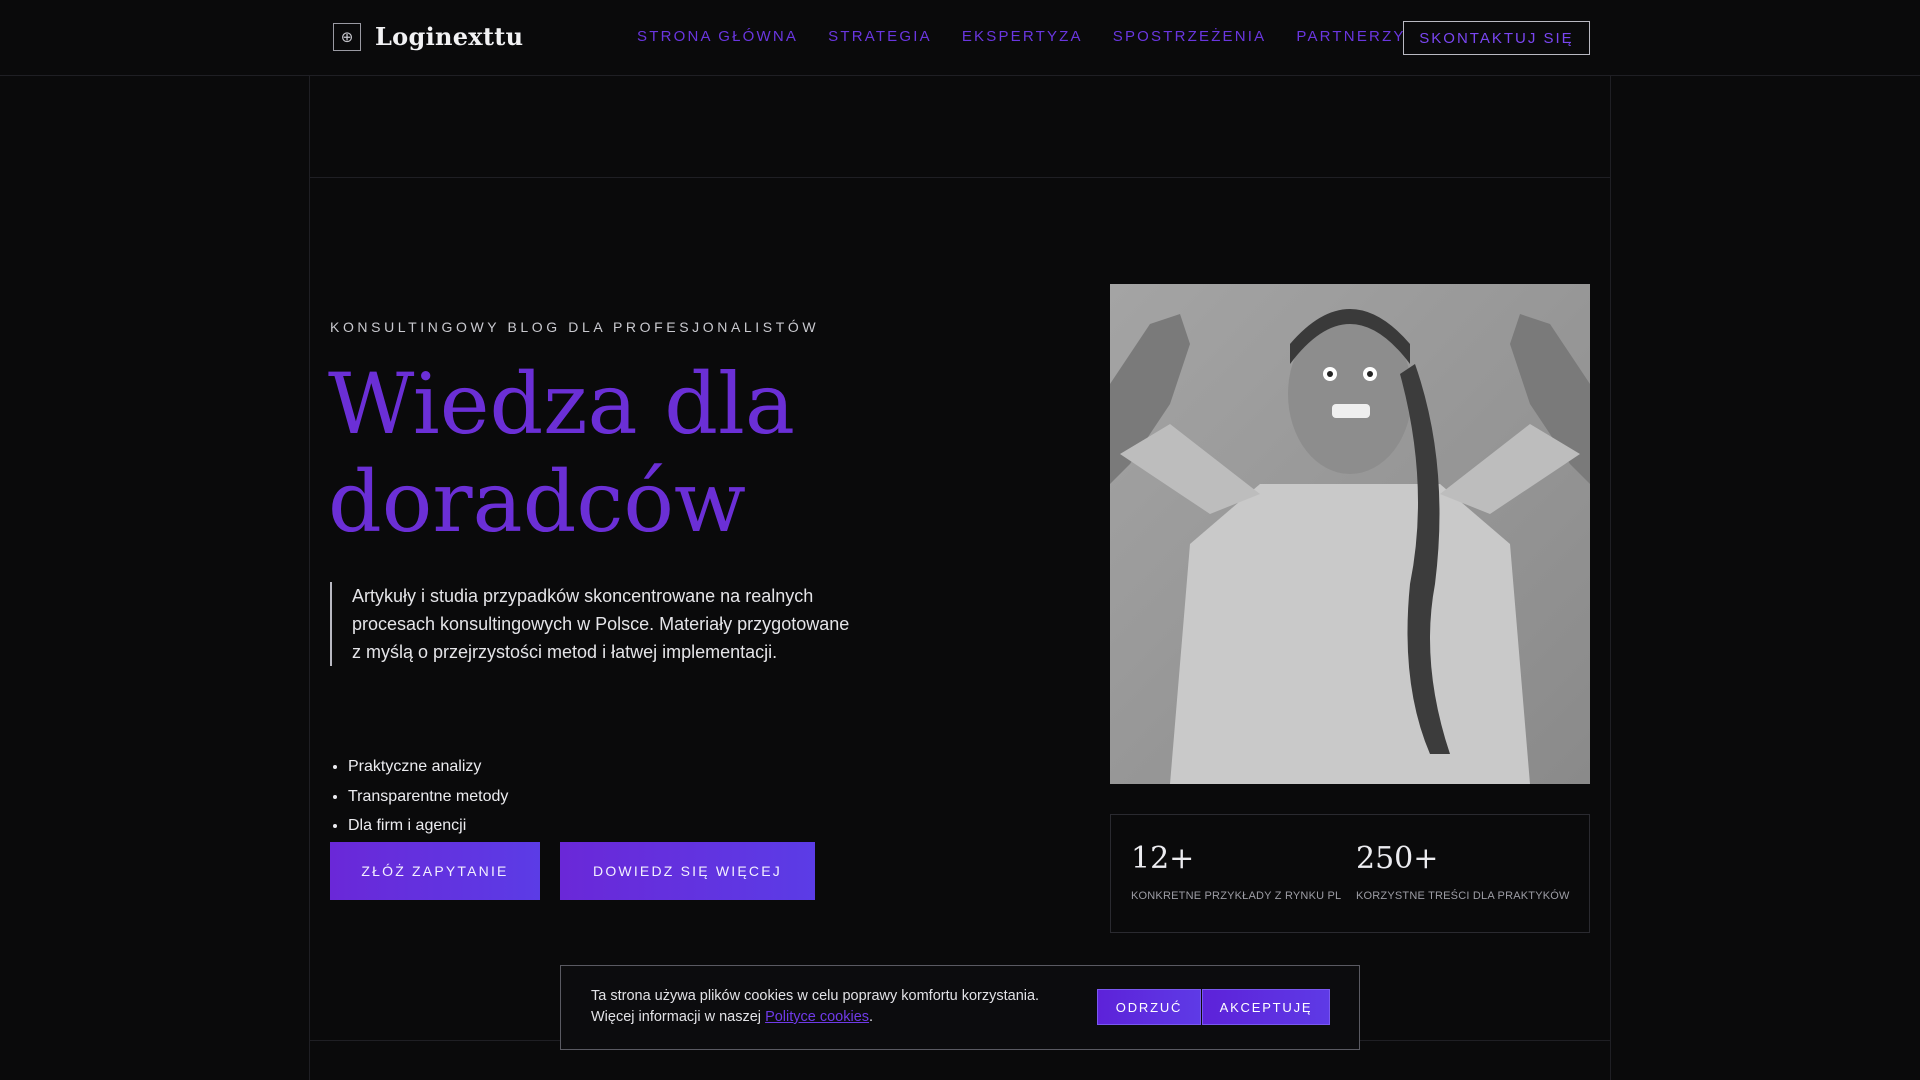  Describe the element at coordinates (1350, 36) in the screenshot. I see `nav-link-partners: PARTNERZY` at that location.